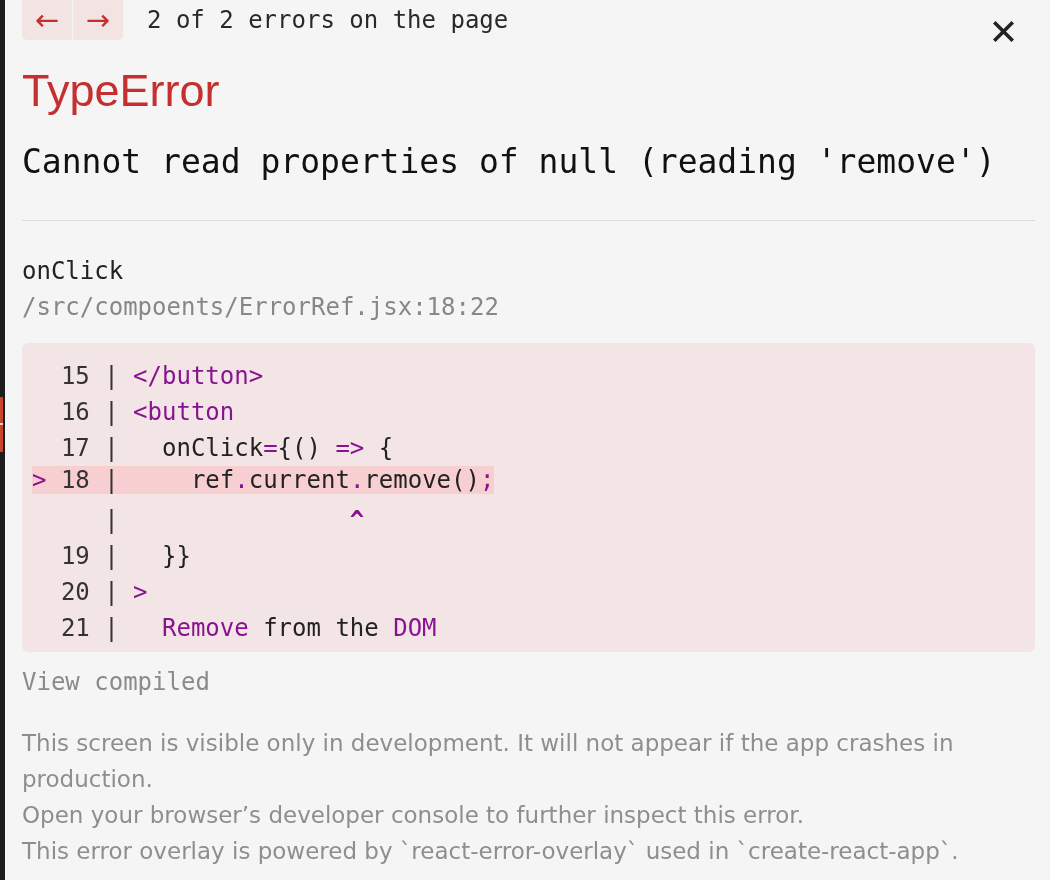  Describe the element at coordinates (277, 448) in the screenshot. I see `code-text: onClick={() => {` at that location.